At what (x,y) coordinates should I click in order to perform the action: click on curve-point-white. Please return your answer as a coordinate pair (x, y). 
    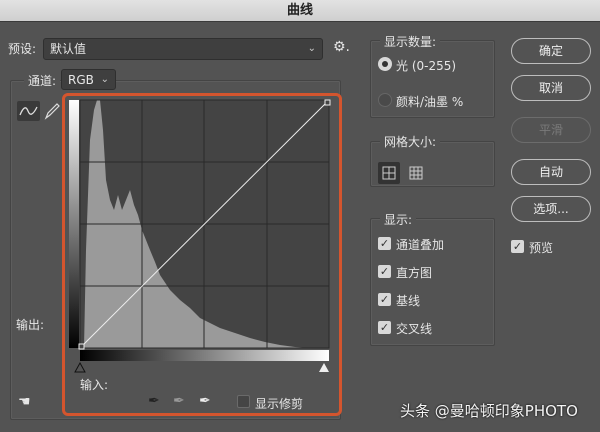
    Looking at the image, I should click on (327, 102).